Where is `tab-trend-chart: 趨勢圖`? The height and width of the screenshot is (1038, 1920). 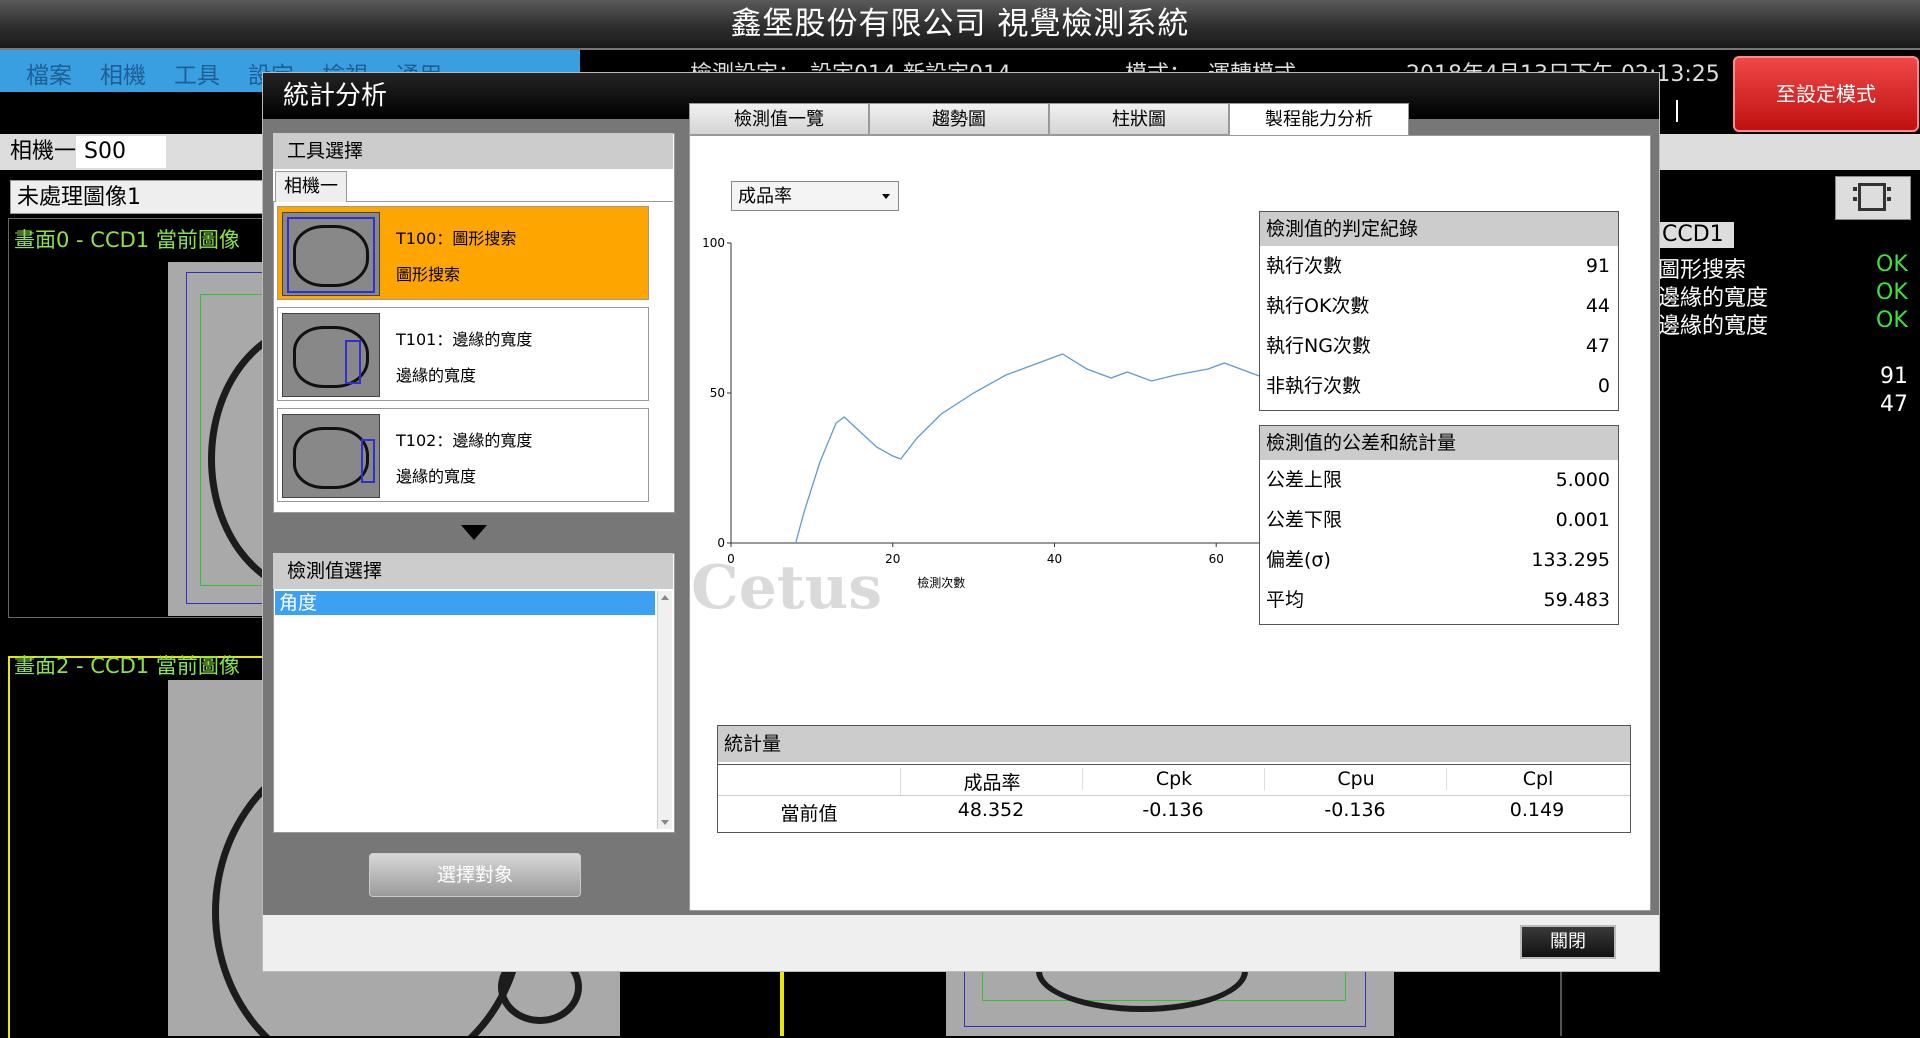
tab-trend-chart: 趨勢圖 is located at coordinates (959, 119).